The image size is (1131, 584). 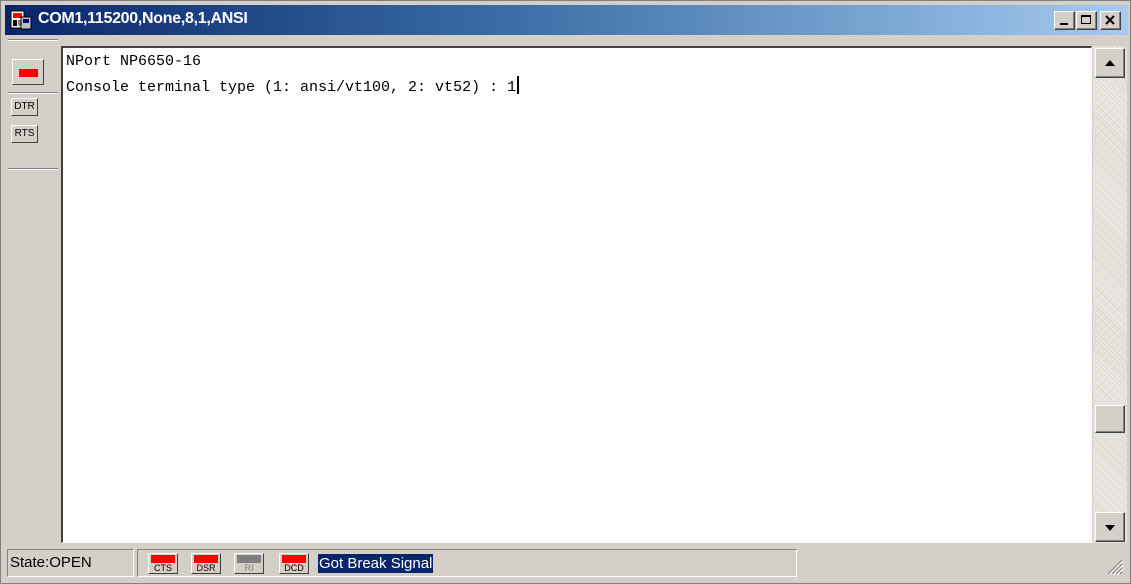 I want to click on vertical-scrollbar, so click(x=1110, y=294).